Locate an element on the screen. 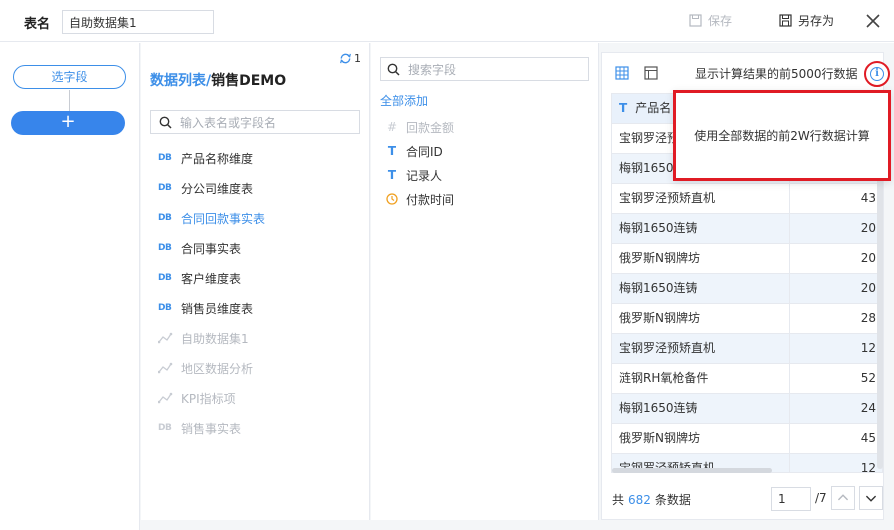 This screenshot has width=894, height=530. field-item: 付款时间 is located at coordinates (485, 199).